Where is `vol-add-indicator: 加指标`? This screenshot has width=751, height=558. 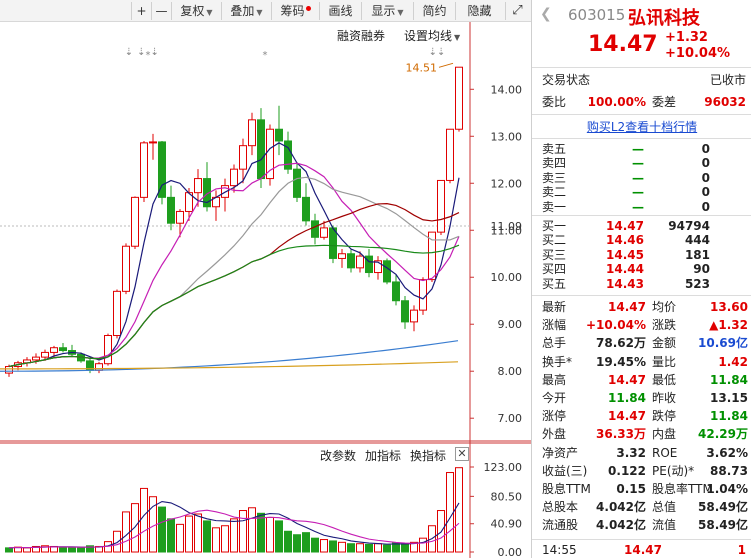
vol-add-indicator: 加指标 is located at coordinates (383, 455).